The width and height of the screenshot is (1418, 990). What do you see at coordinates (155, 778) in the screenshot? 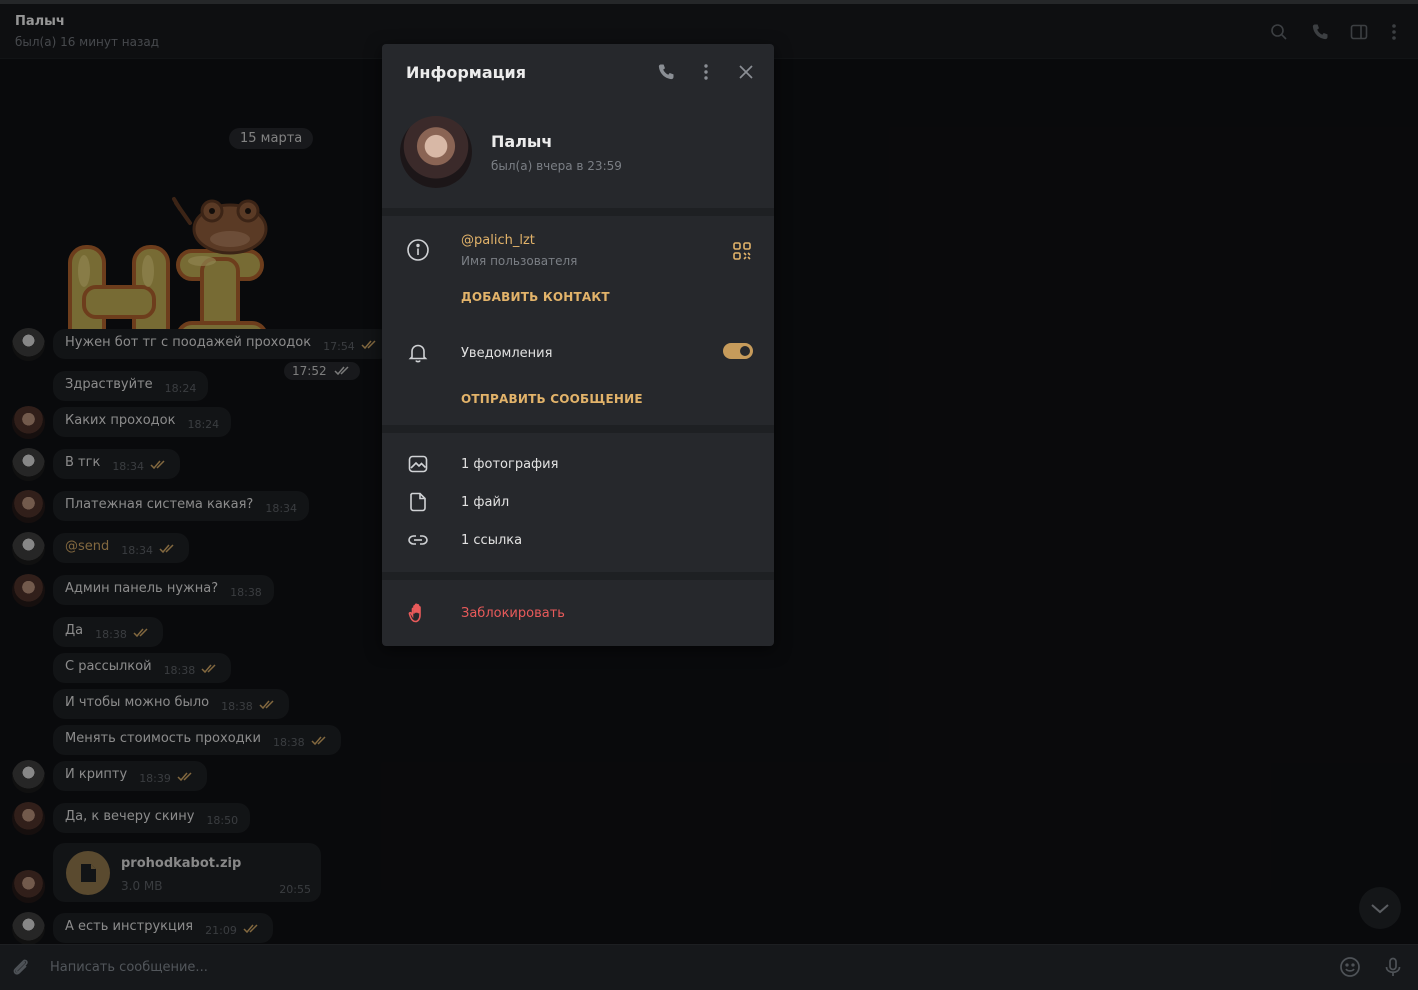
I see `message-time: 18:39` at bounding box center [155, 778].